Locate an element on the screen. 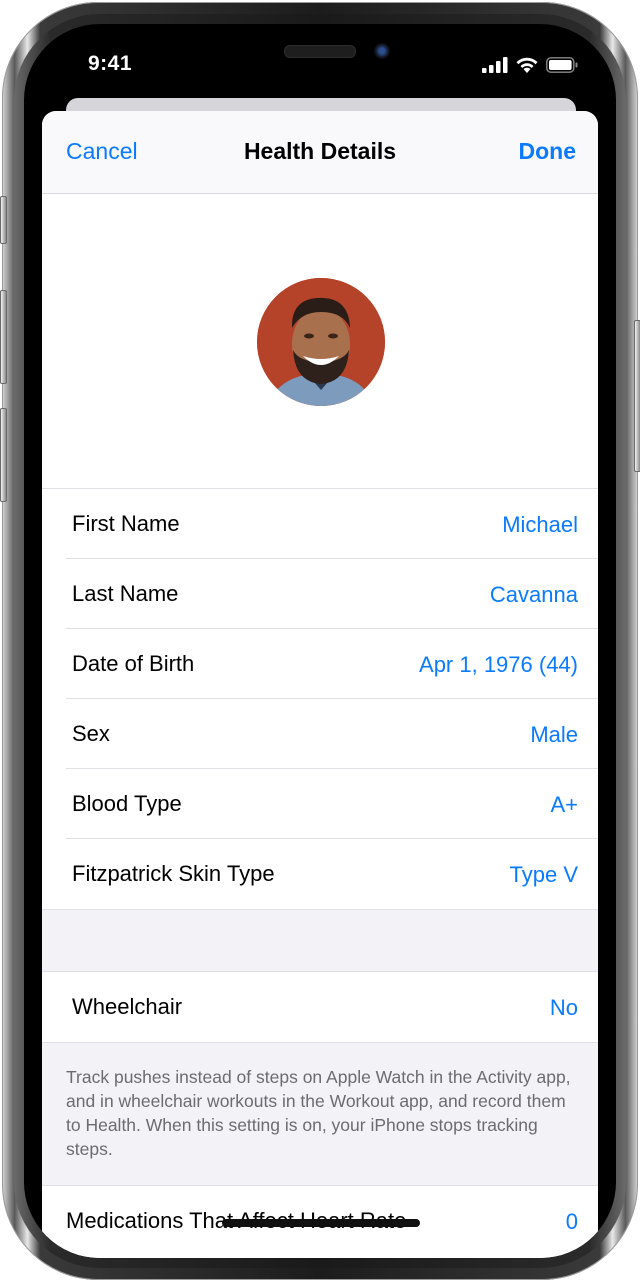  detail-value: Type V is located at coordinates (544, 875).